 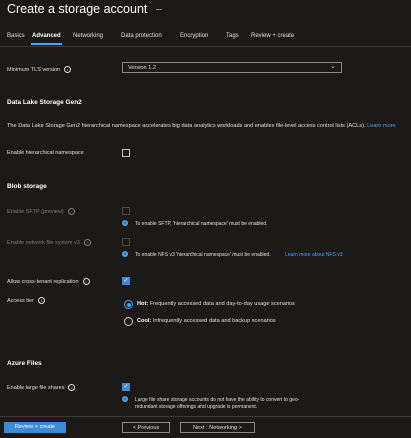 I want to click on tab-advanced: Advanced, so click(x=46, y=39).